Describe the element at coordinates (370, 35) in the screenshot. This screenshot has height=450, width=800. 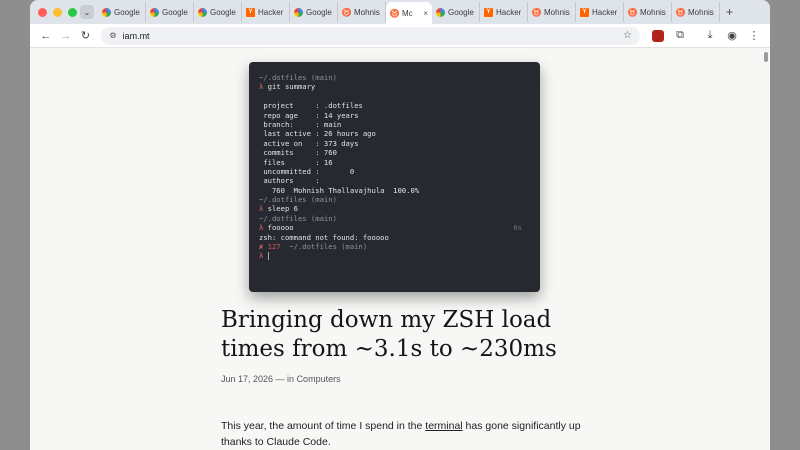
I see `address-bar: ⚙ iam.mt ☆` at that location.